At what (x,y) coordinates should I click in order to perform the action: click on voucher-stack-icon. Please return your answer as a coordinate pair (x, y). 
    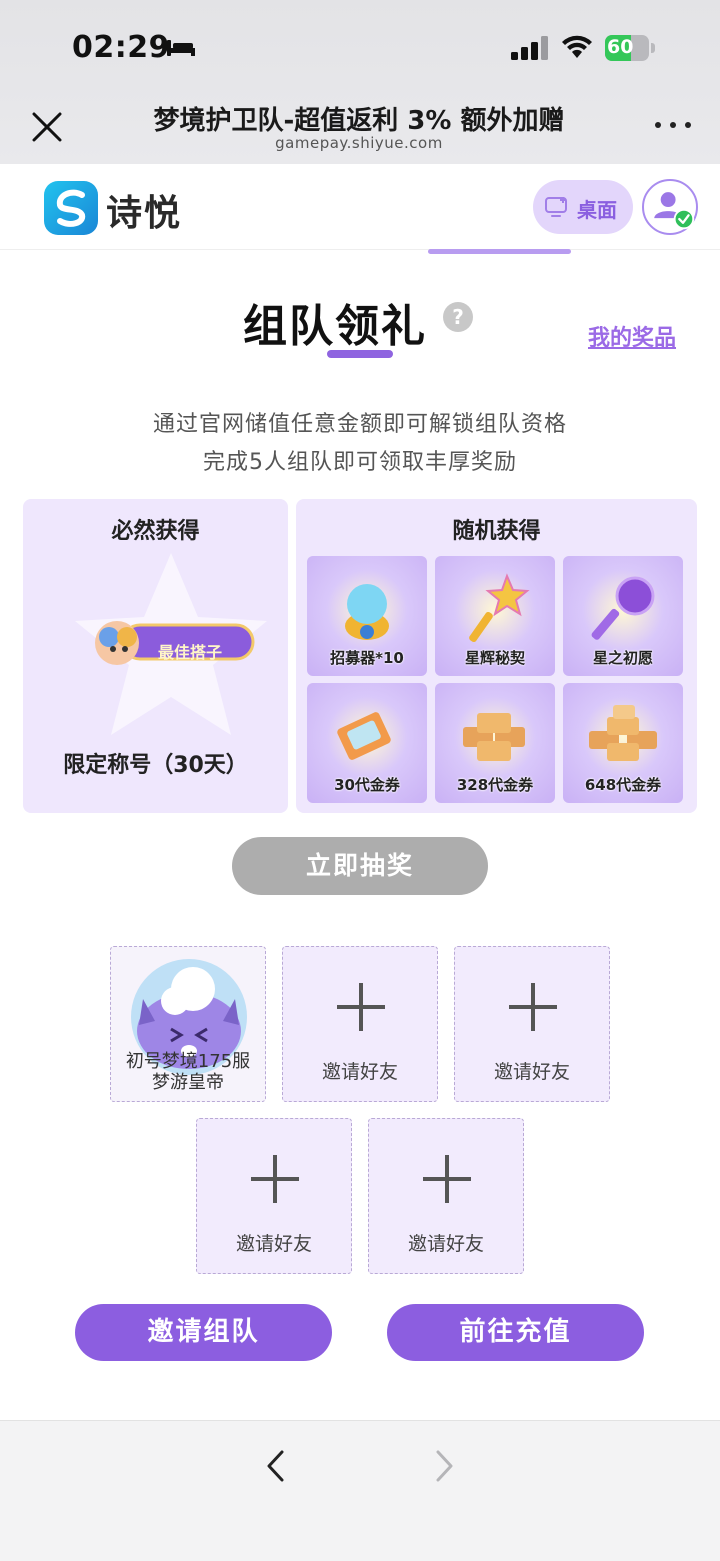
    Looking at the image, I should click on (494, 737).